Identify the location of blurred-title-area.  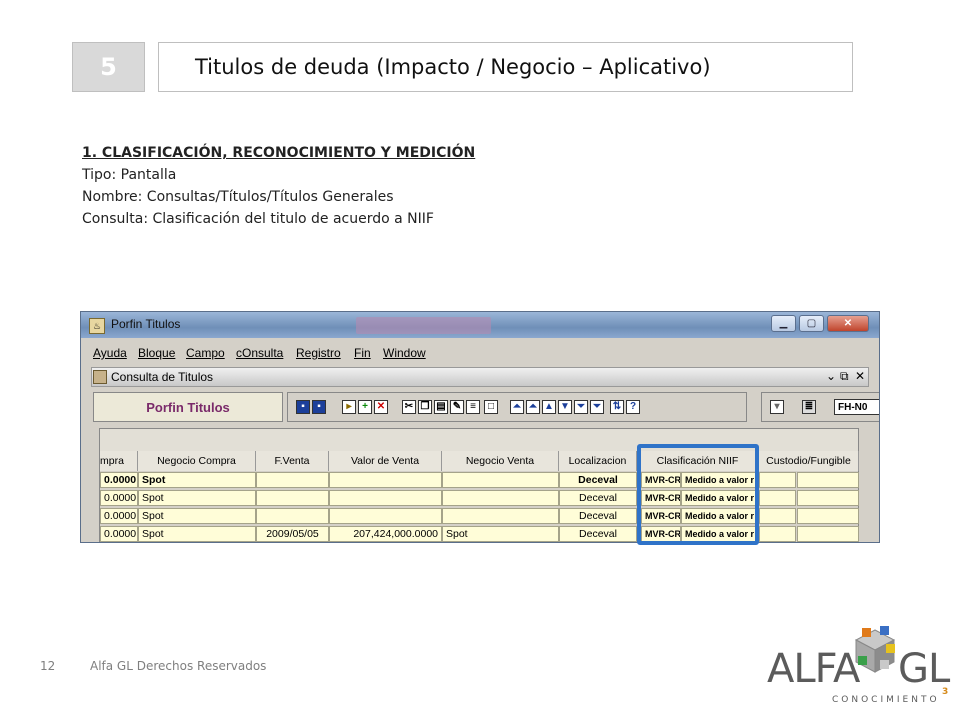
(423, 325).